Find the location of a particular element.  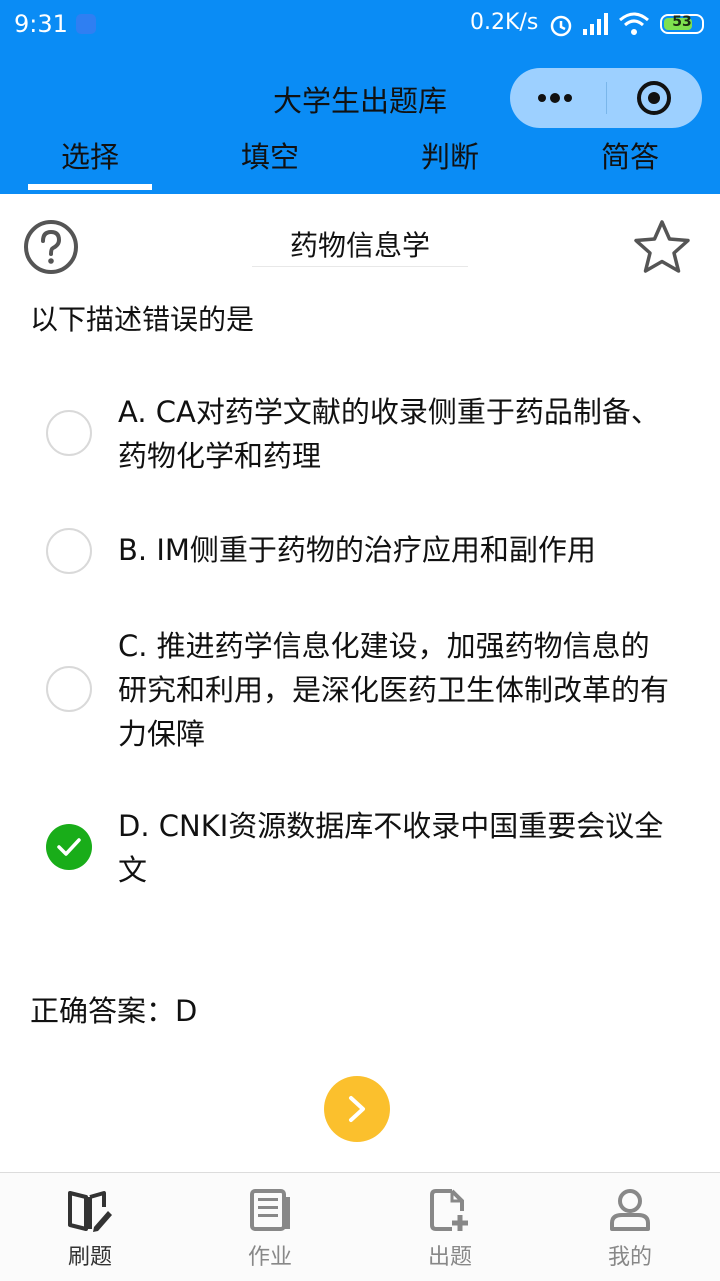

correct-answer: 正确答案：D is located at coordinates (114, 1011).